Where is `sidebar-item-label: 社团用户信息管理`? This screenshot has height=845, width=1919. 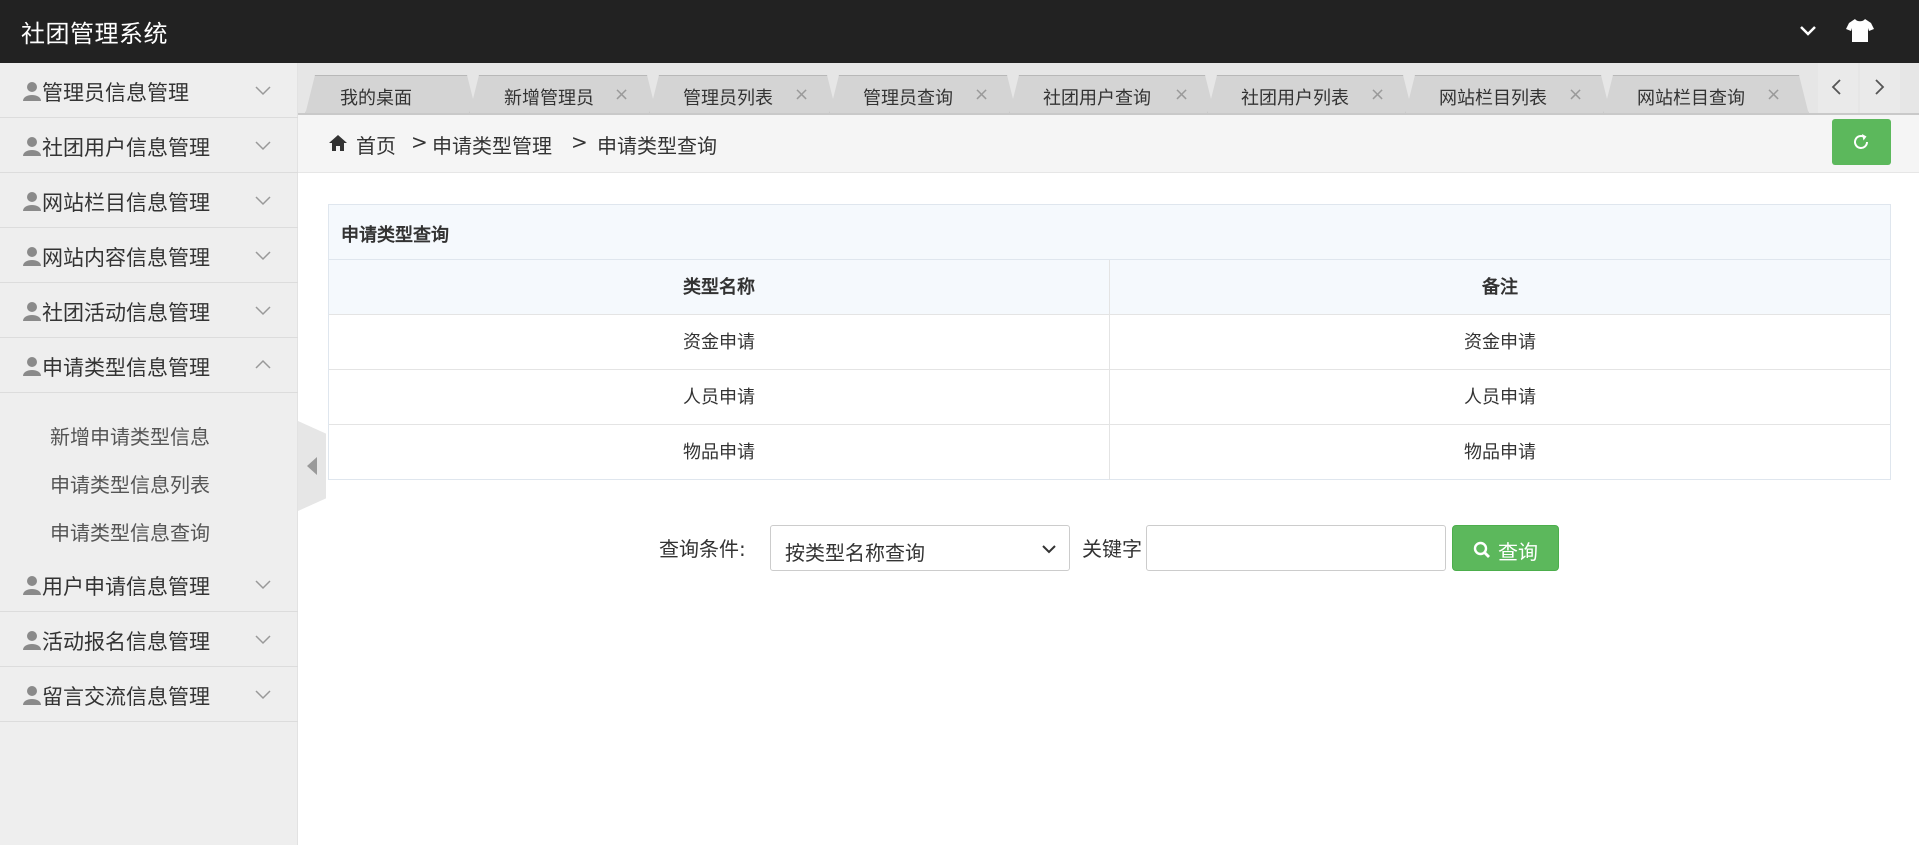
sidebar-item-label: 社团用户信息管理 is located at coordinates (126, 148).